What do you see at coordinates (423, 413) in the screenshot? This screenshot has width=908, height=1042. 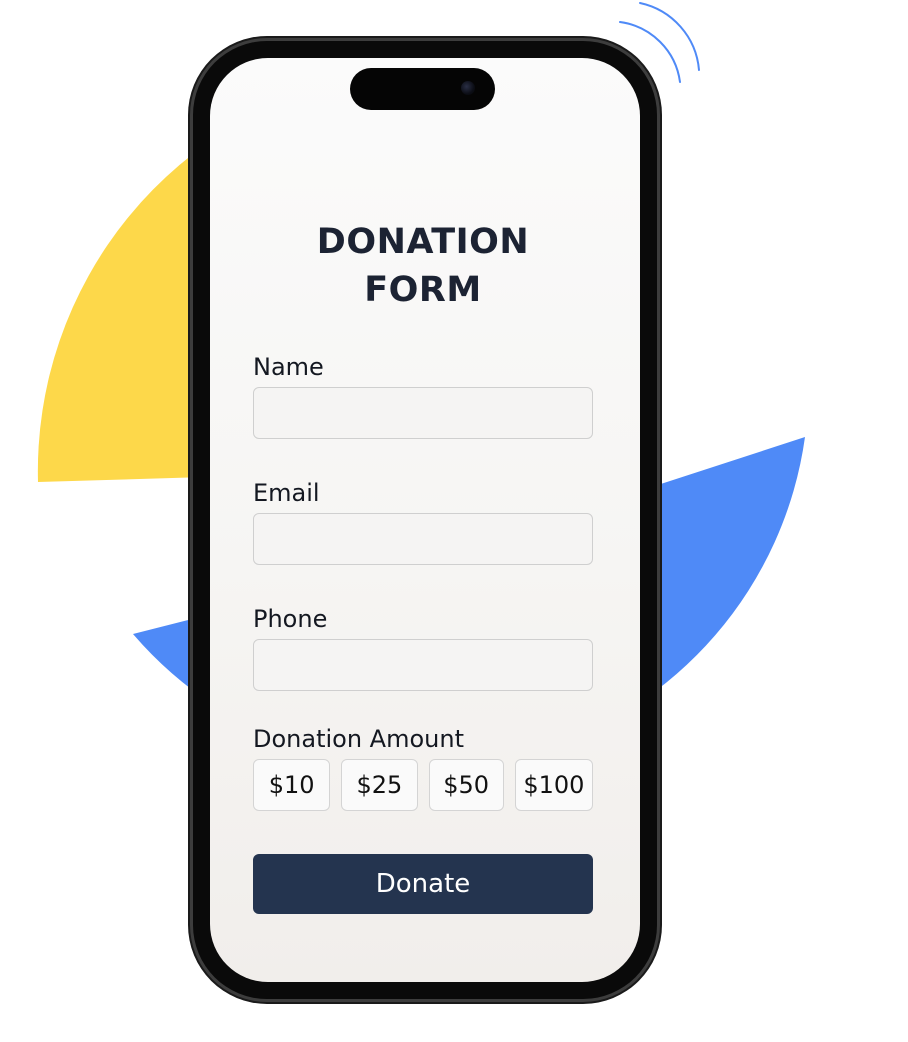 I see `name-input` at bounding box center [423, 413].